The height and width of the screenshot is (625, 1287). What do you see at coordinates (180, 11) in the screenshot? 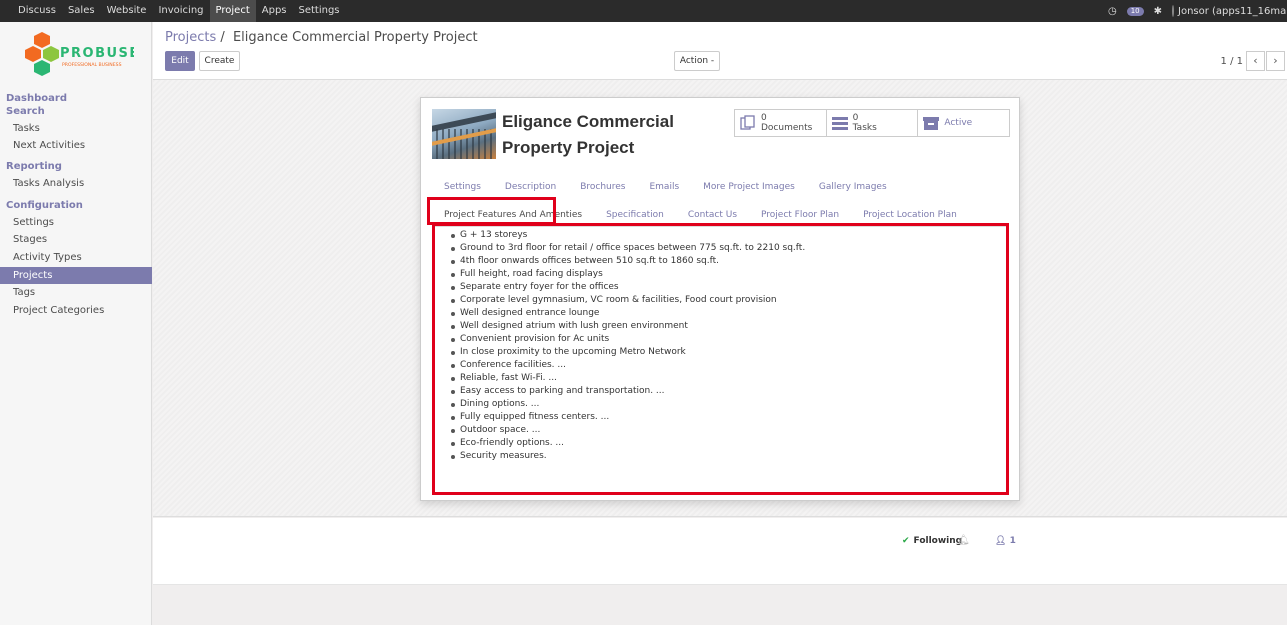
I see `topmenu-item-invoicing: Invoicing` at bounding box center [180, 11].